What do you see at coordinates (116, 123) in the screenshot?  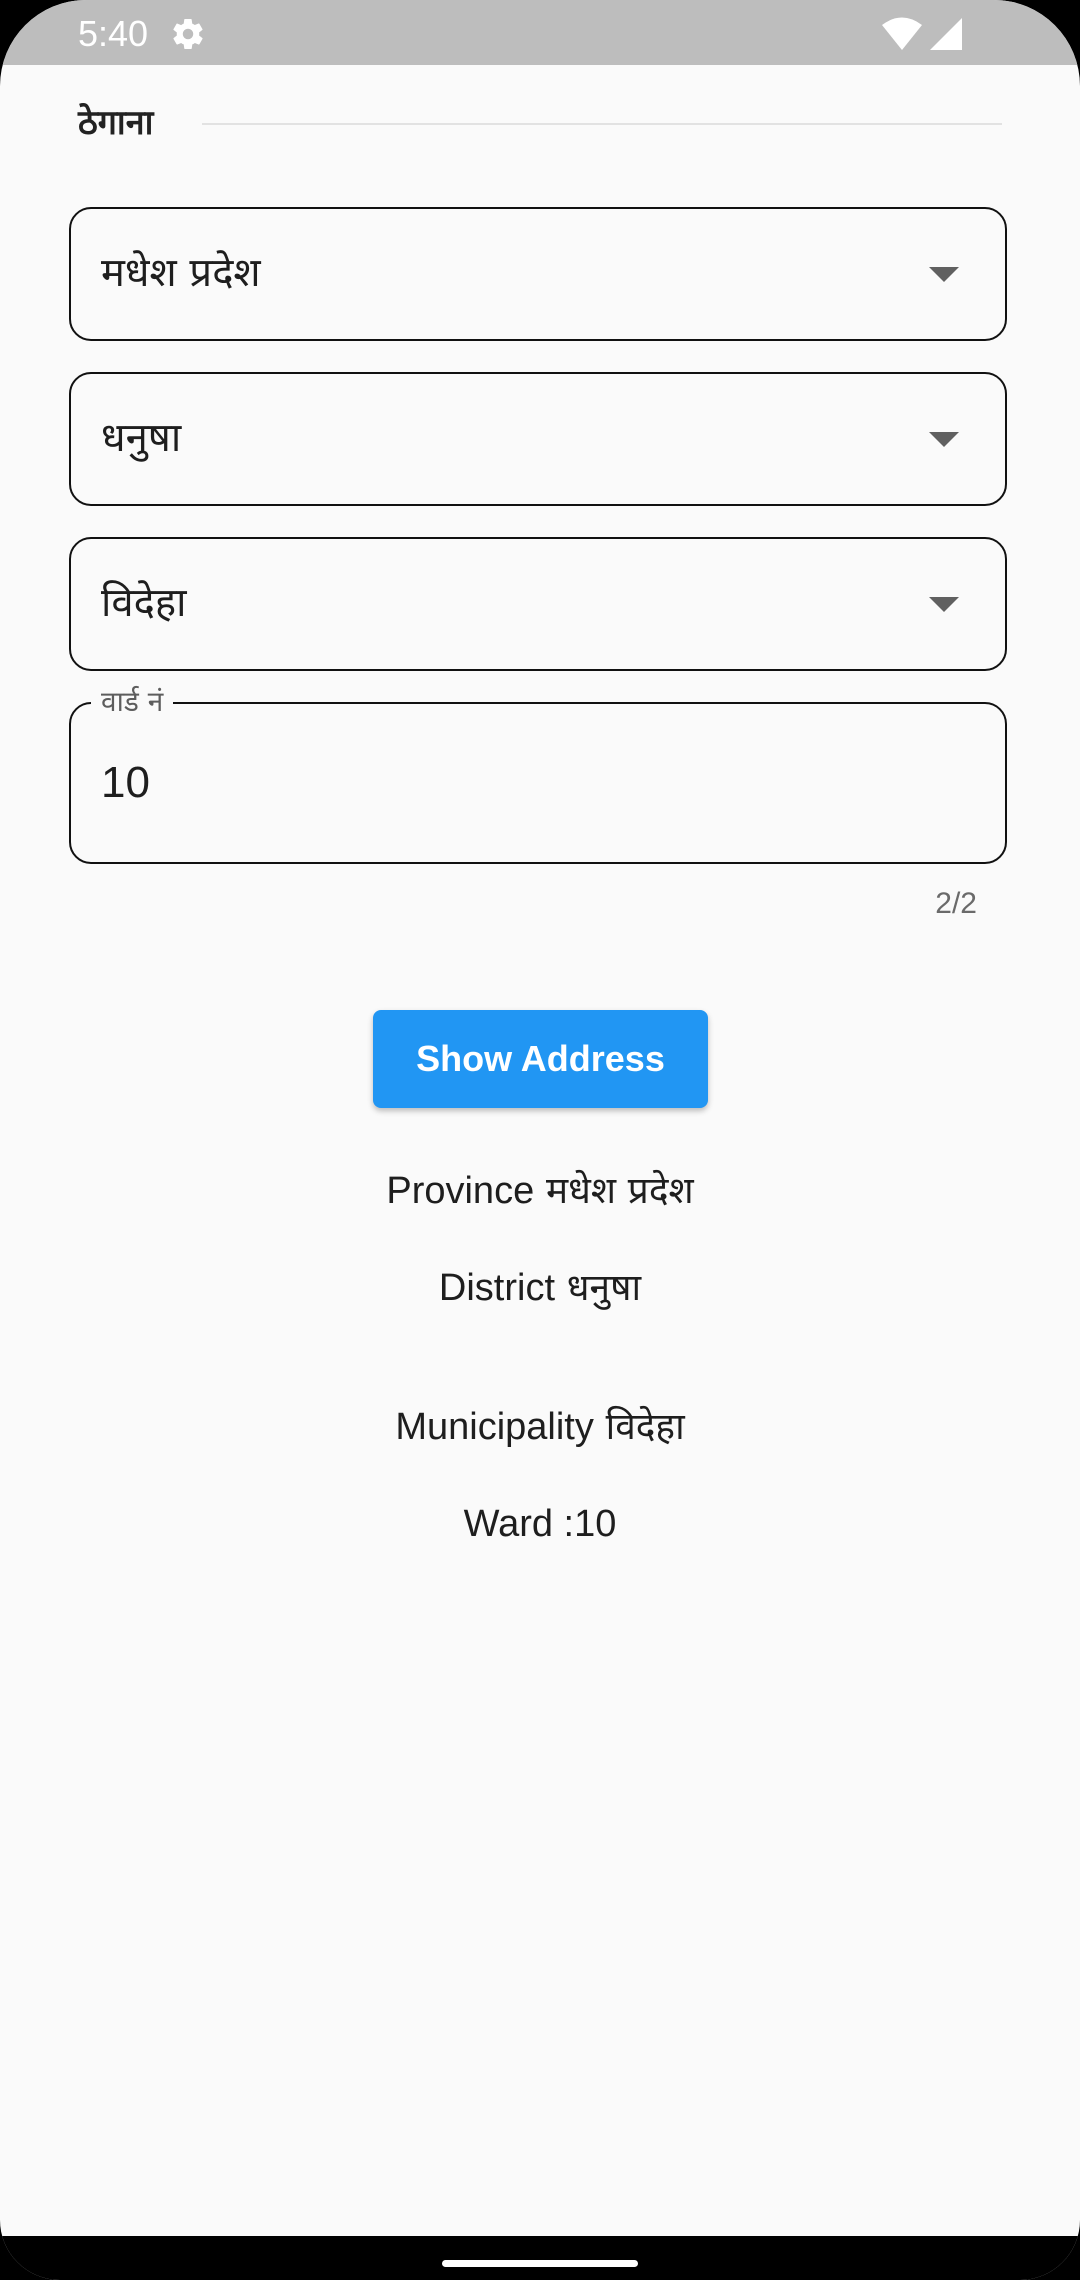 I see `section-title: ठेगाना` at bounding box center [116, 123].